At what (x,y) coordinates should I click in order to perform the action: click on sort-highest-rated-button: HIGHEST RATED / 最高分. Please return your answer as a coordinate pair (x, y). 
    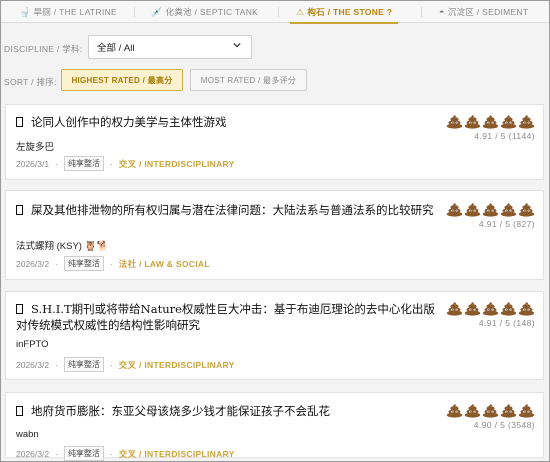
    Looking at the image, I should click on (122, 80).